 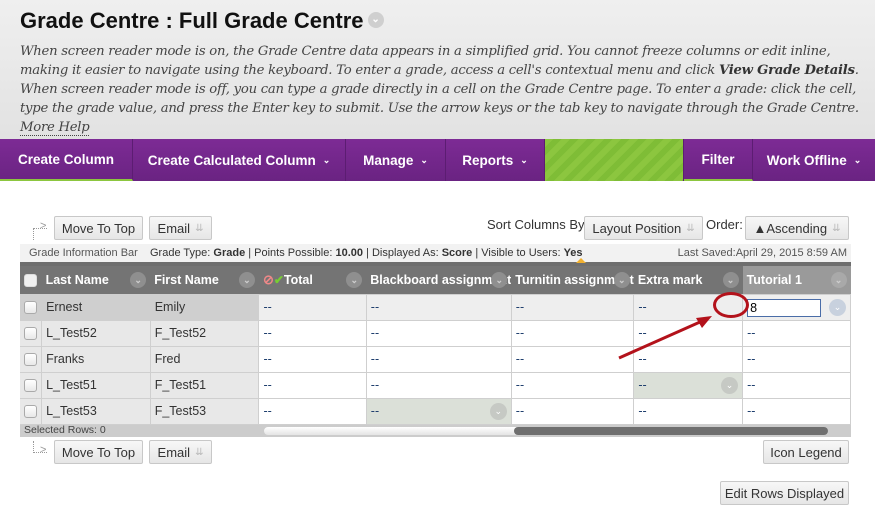 I want to click on row-select-cell, so click(x=31, y=411).